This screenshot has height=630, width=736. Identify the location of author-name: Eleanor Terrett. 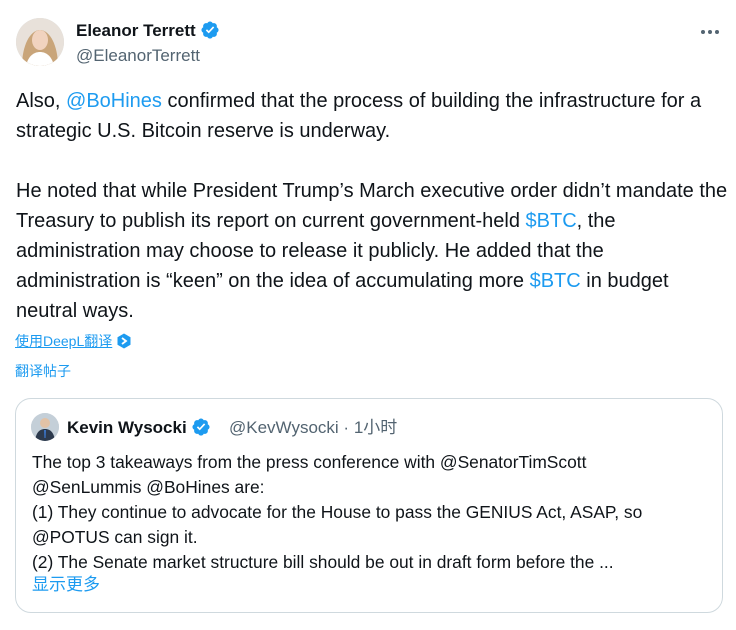
(148, 31).